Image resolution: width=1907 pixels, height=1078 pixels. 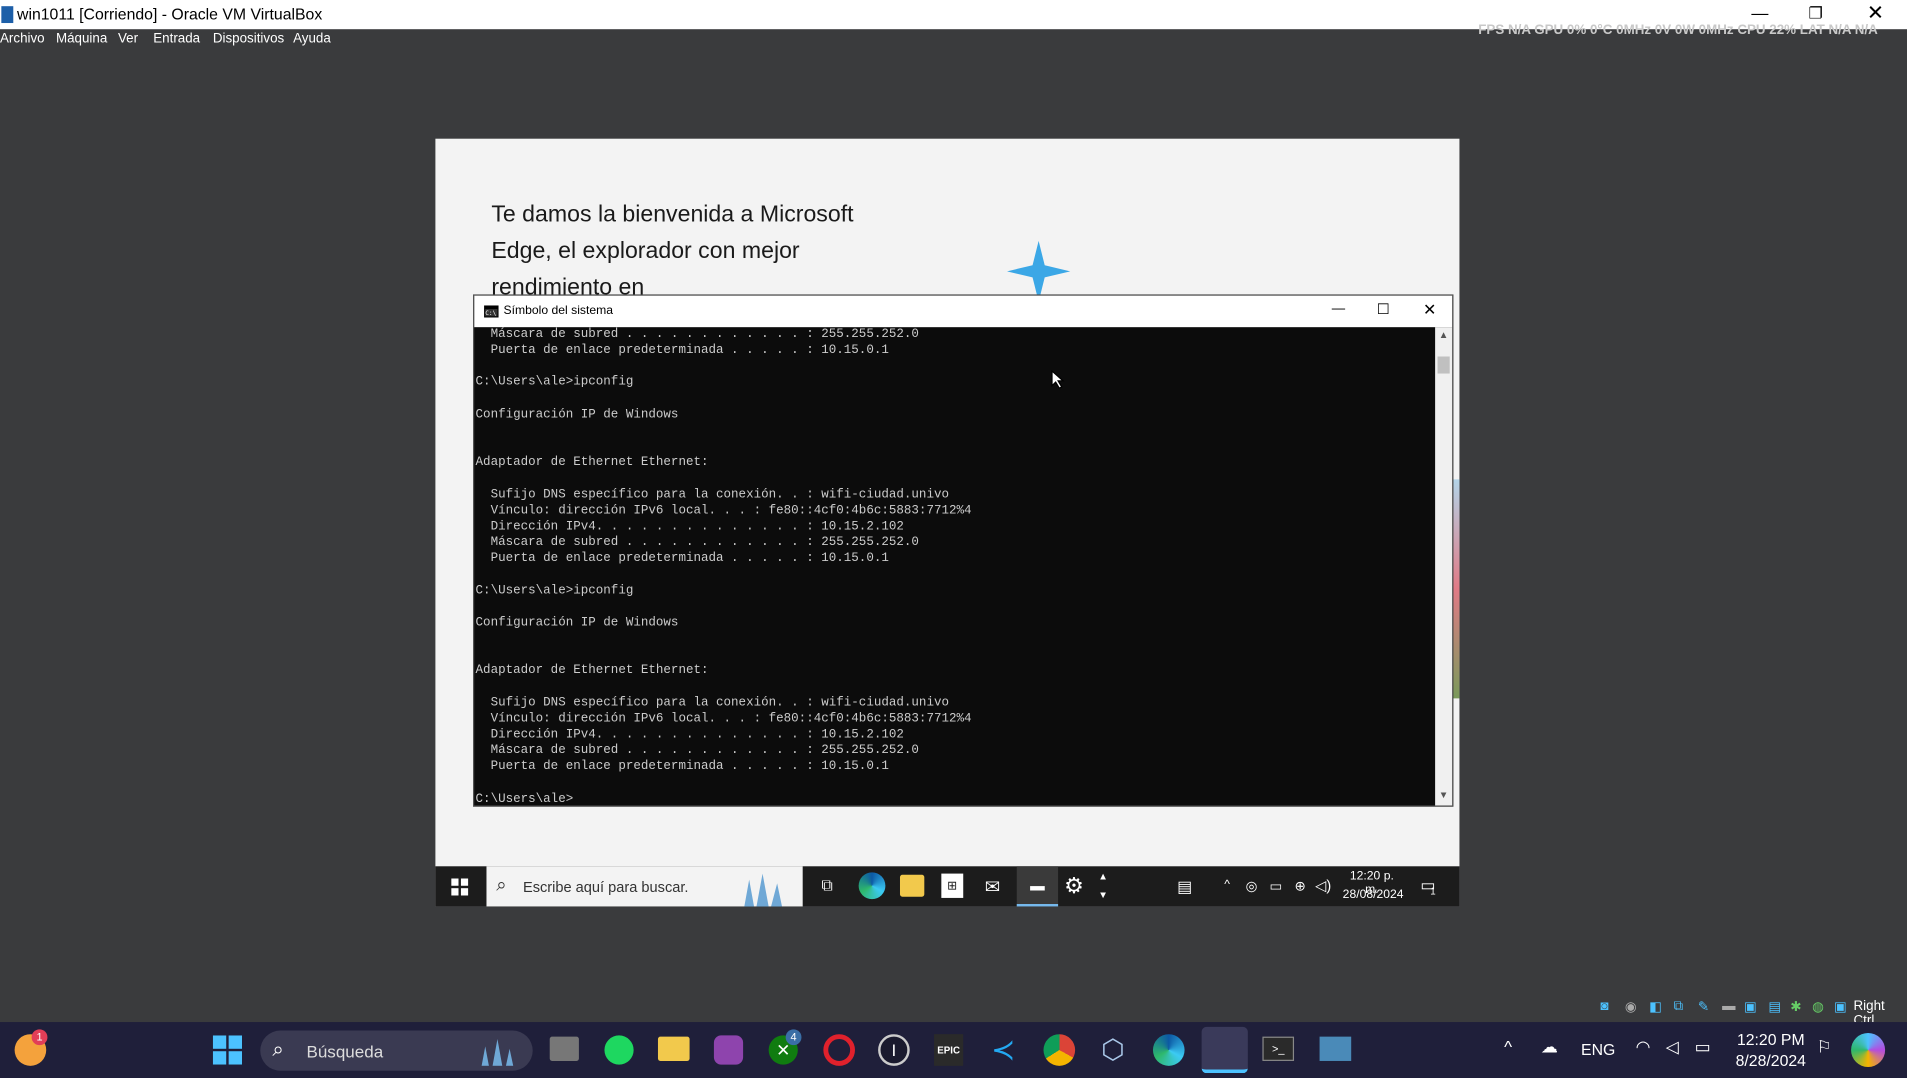 I want to click on shared-folder-icon: ▬, so click(x=1728, y=1006).